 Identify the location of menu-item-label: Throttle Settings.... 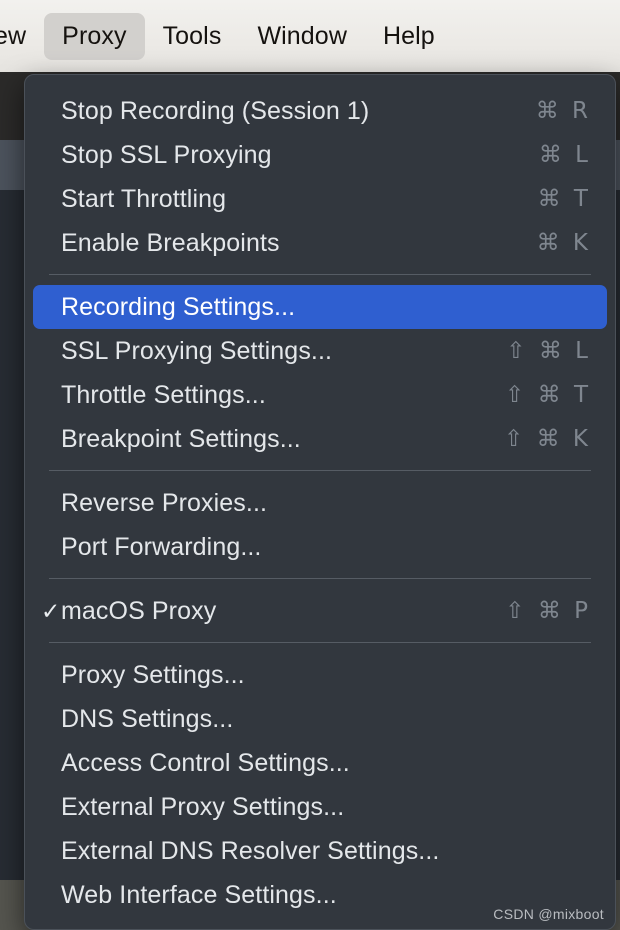
(163, 394).